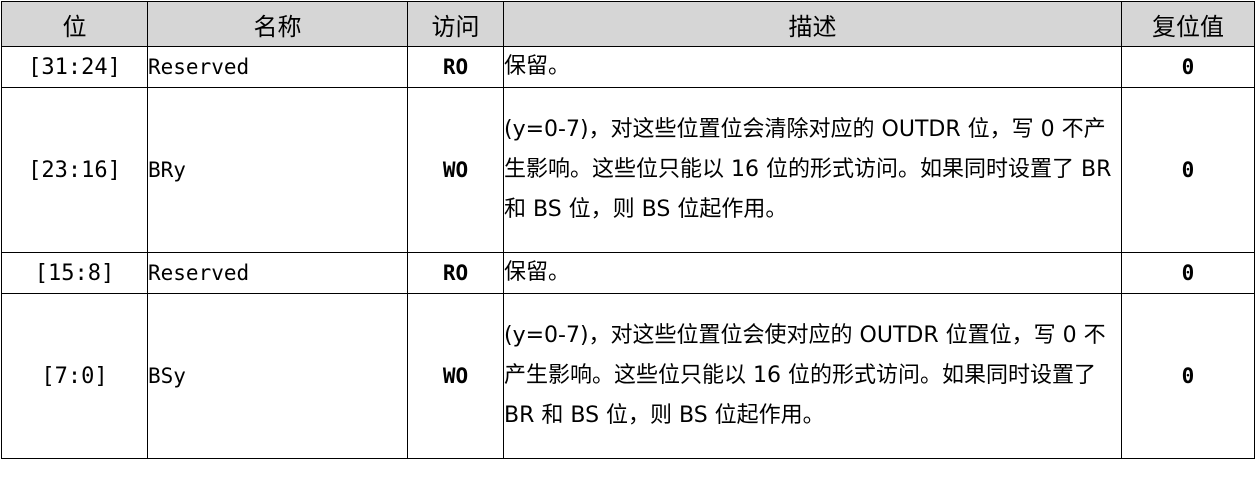 This screenshot has width=1255, height=493. Describe the element at coordinates (1188, 24) in the screenshot. I see `header-reset: 复位值` at that location.